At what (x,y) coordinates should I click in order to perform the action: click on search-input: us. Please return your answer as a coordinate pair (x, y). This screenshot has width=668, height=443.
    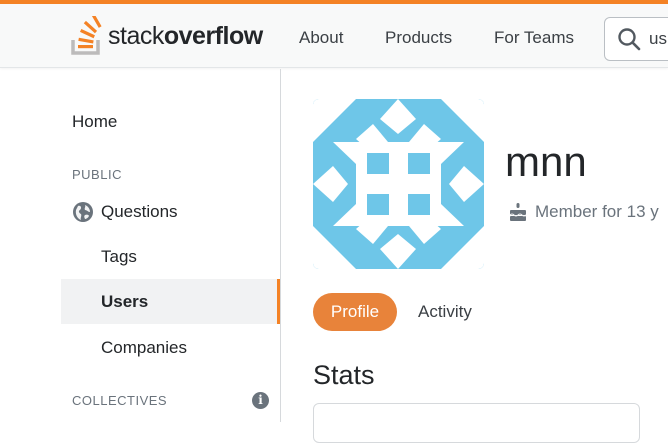
    Looking at the image, I should click on (636, 39).